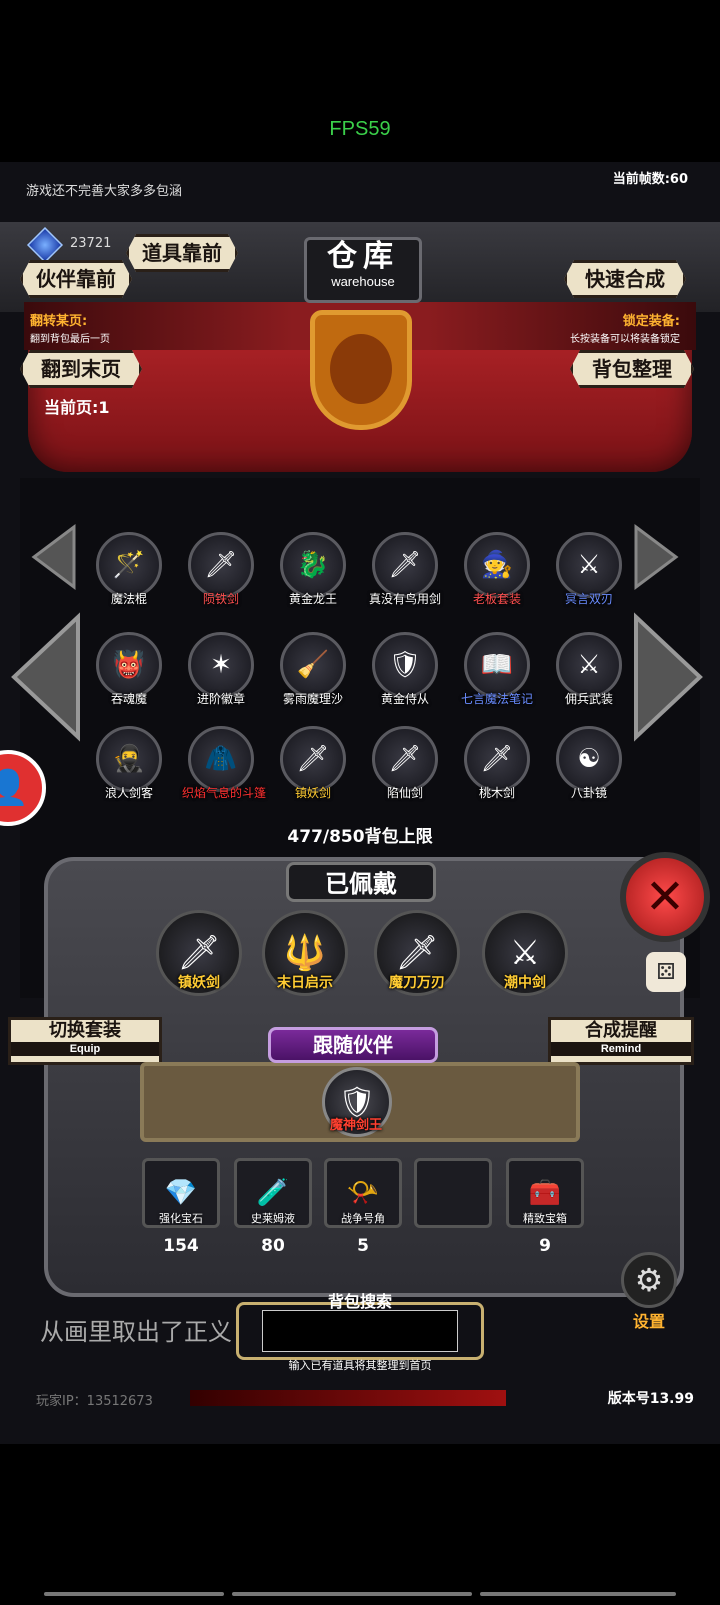 This screenshot has width=720, height=1605. Describe the element at coordinates (59, 321) in the screenshot. I see `flip-label: 翻转某页:` at that location.